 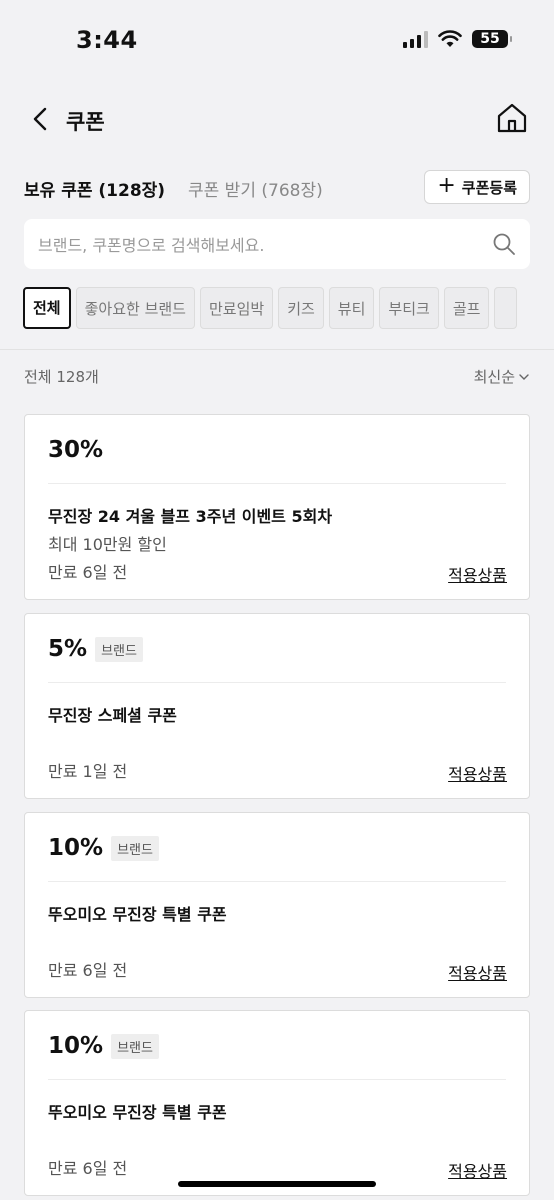 What do you see at coordinates (41, 119) in the screenshot?
I see `chevron-left-icon` at bounding box center [41, 119].